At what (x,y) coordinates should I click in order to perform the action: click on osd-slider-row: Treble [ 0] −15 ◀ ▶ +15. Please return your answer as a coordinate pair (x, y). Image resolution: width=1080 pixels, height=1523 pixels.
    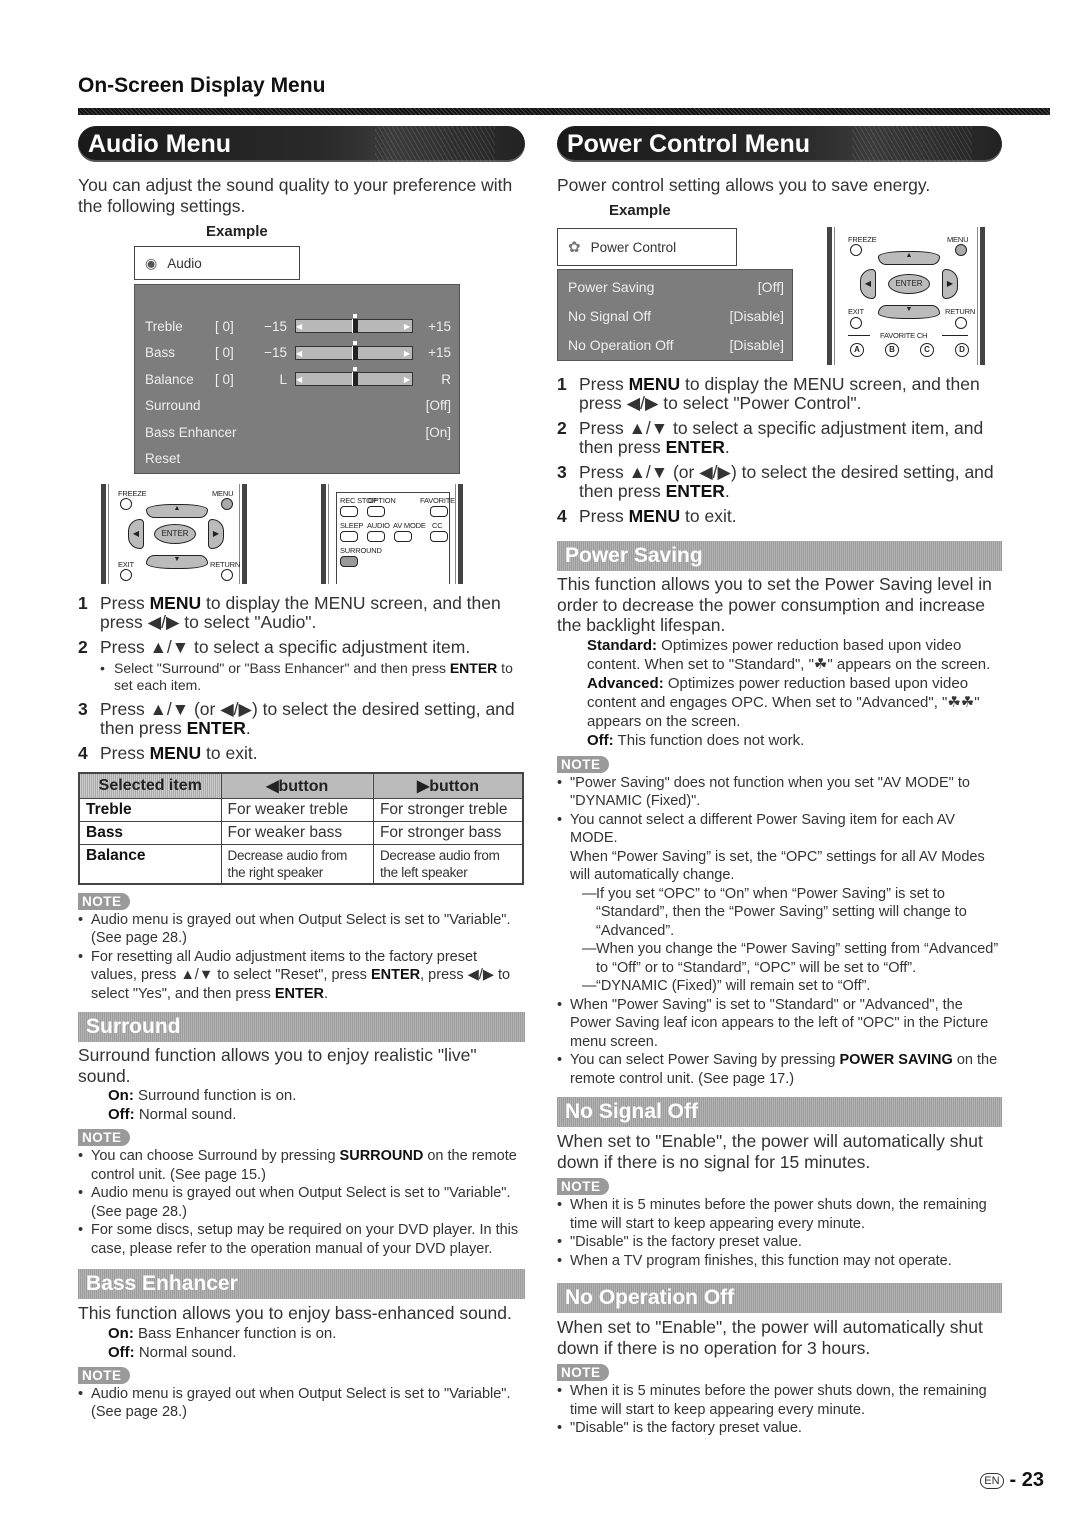
    Looking at the image, I should click on (297, 326).